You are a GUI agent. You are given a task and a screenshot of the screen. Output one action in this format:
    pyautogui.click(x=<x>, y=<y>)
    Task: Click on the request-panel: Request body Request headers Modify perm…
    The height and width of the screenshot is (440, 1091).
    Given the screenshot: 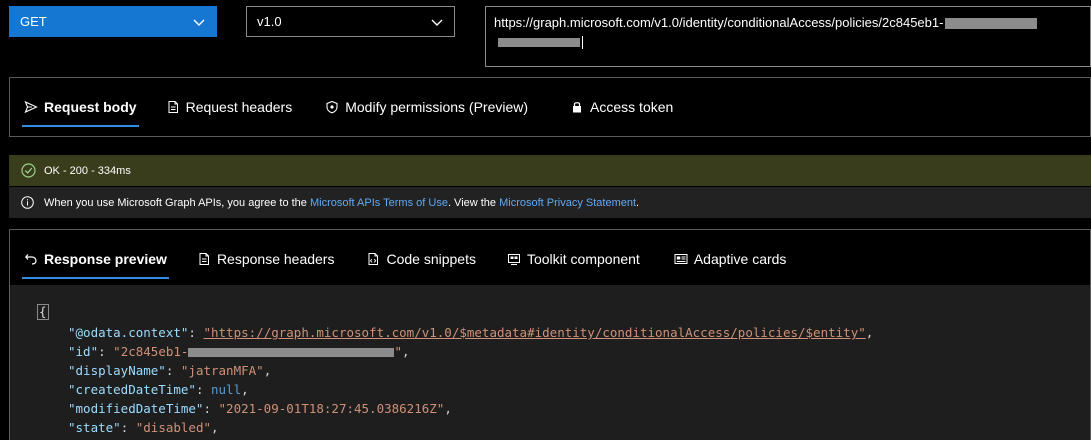 What is the action you would take?
    pyautogui.click(x=550, y=107)
    